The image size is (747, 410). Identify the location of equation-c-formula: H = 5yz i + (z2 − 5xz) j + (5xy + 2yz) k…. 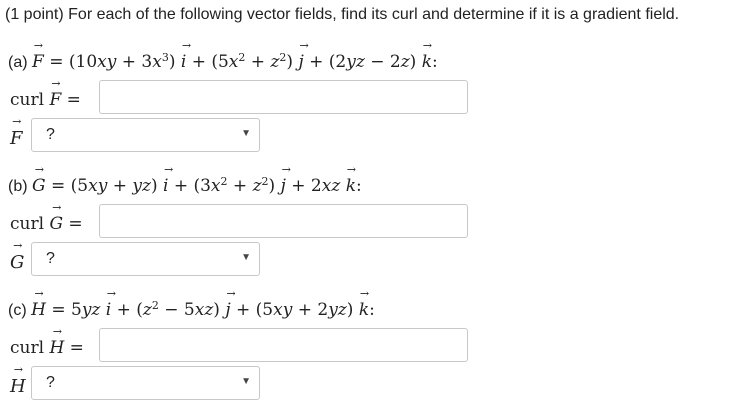
(203, 304).